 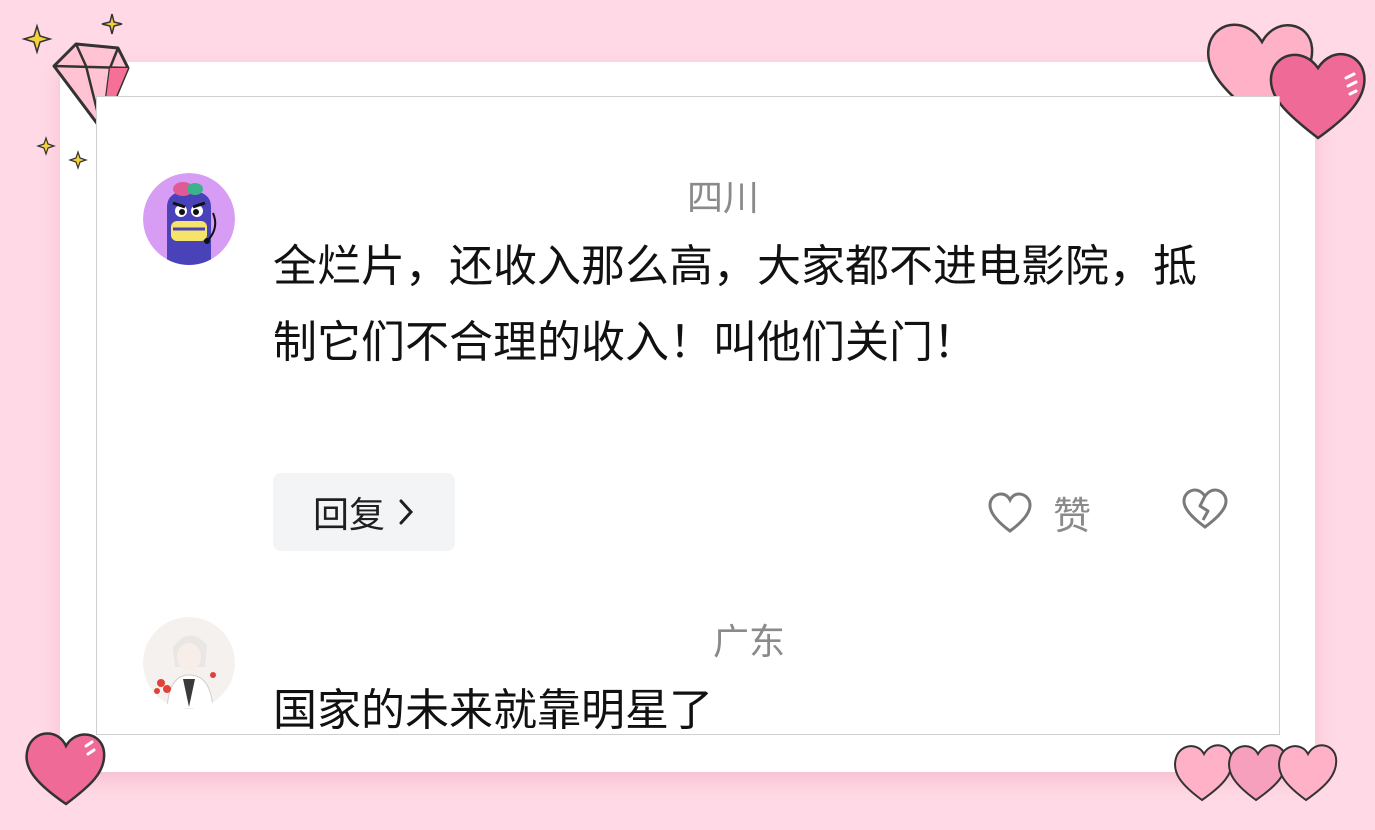 What do you see at coordinates (1010, 512) in the screenshot?
I see `heart-outline-icon` at bounding box center [1010, 512].